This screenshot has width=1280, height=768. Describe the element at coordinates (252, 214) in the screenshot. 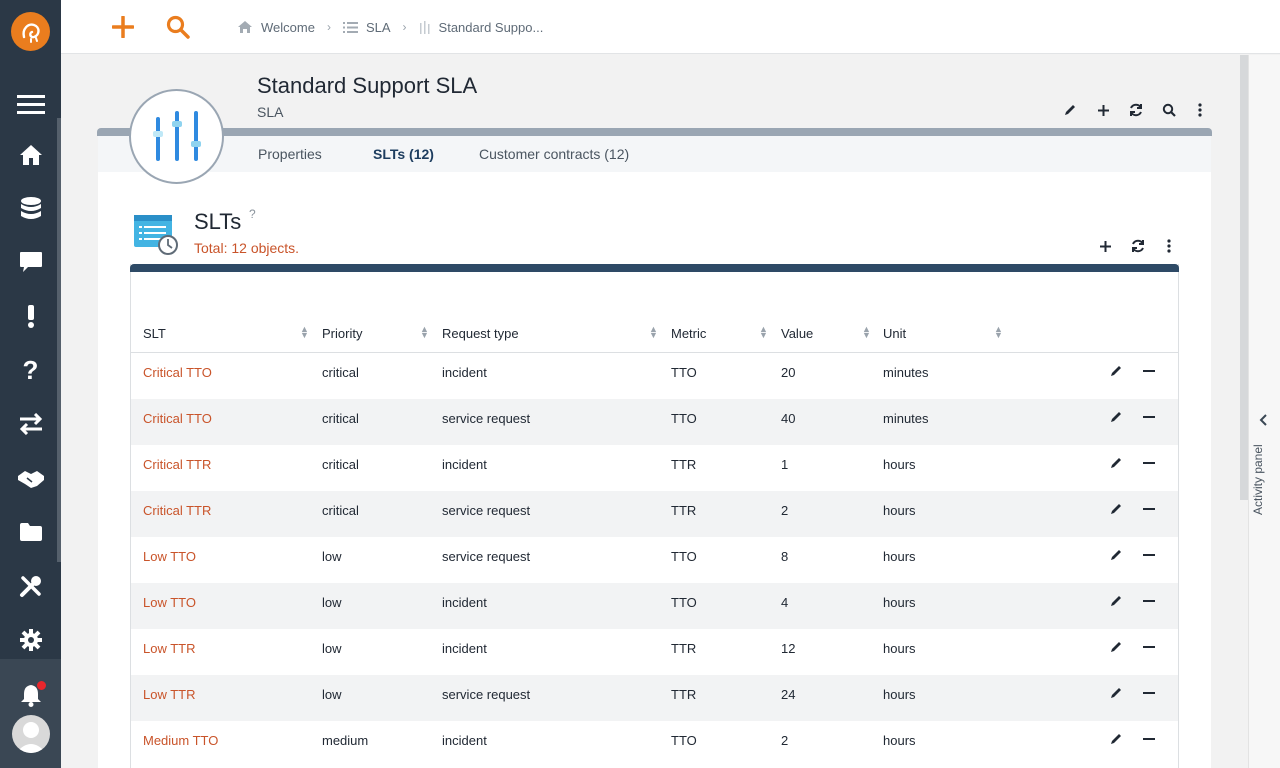

I see `help-question-icon: ?` at that location.